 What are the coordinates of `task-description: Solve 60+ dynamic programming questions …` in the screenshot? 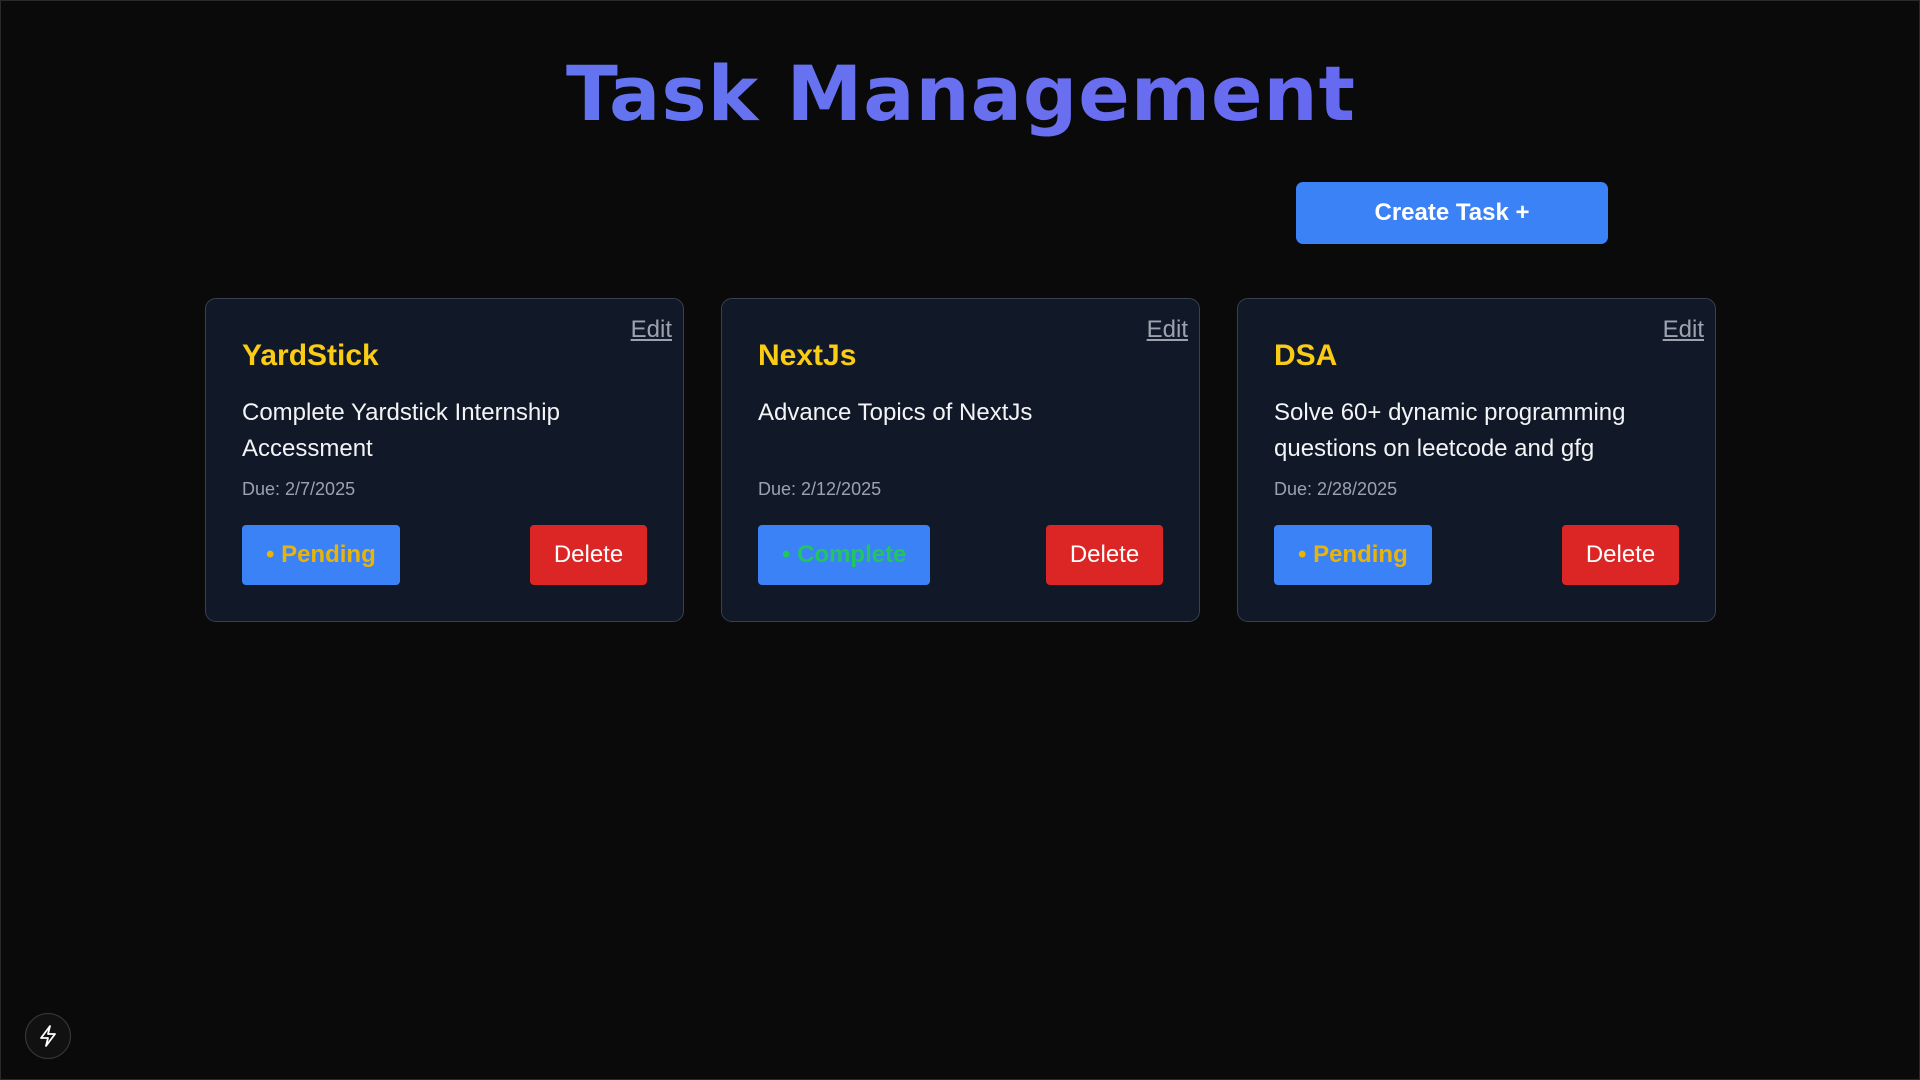 It's located at (1450, 430).